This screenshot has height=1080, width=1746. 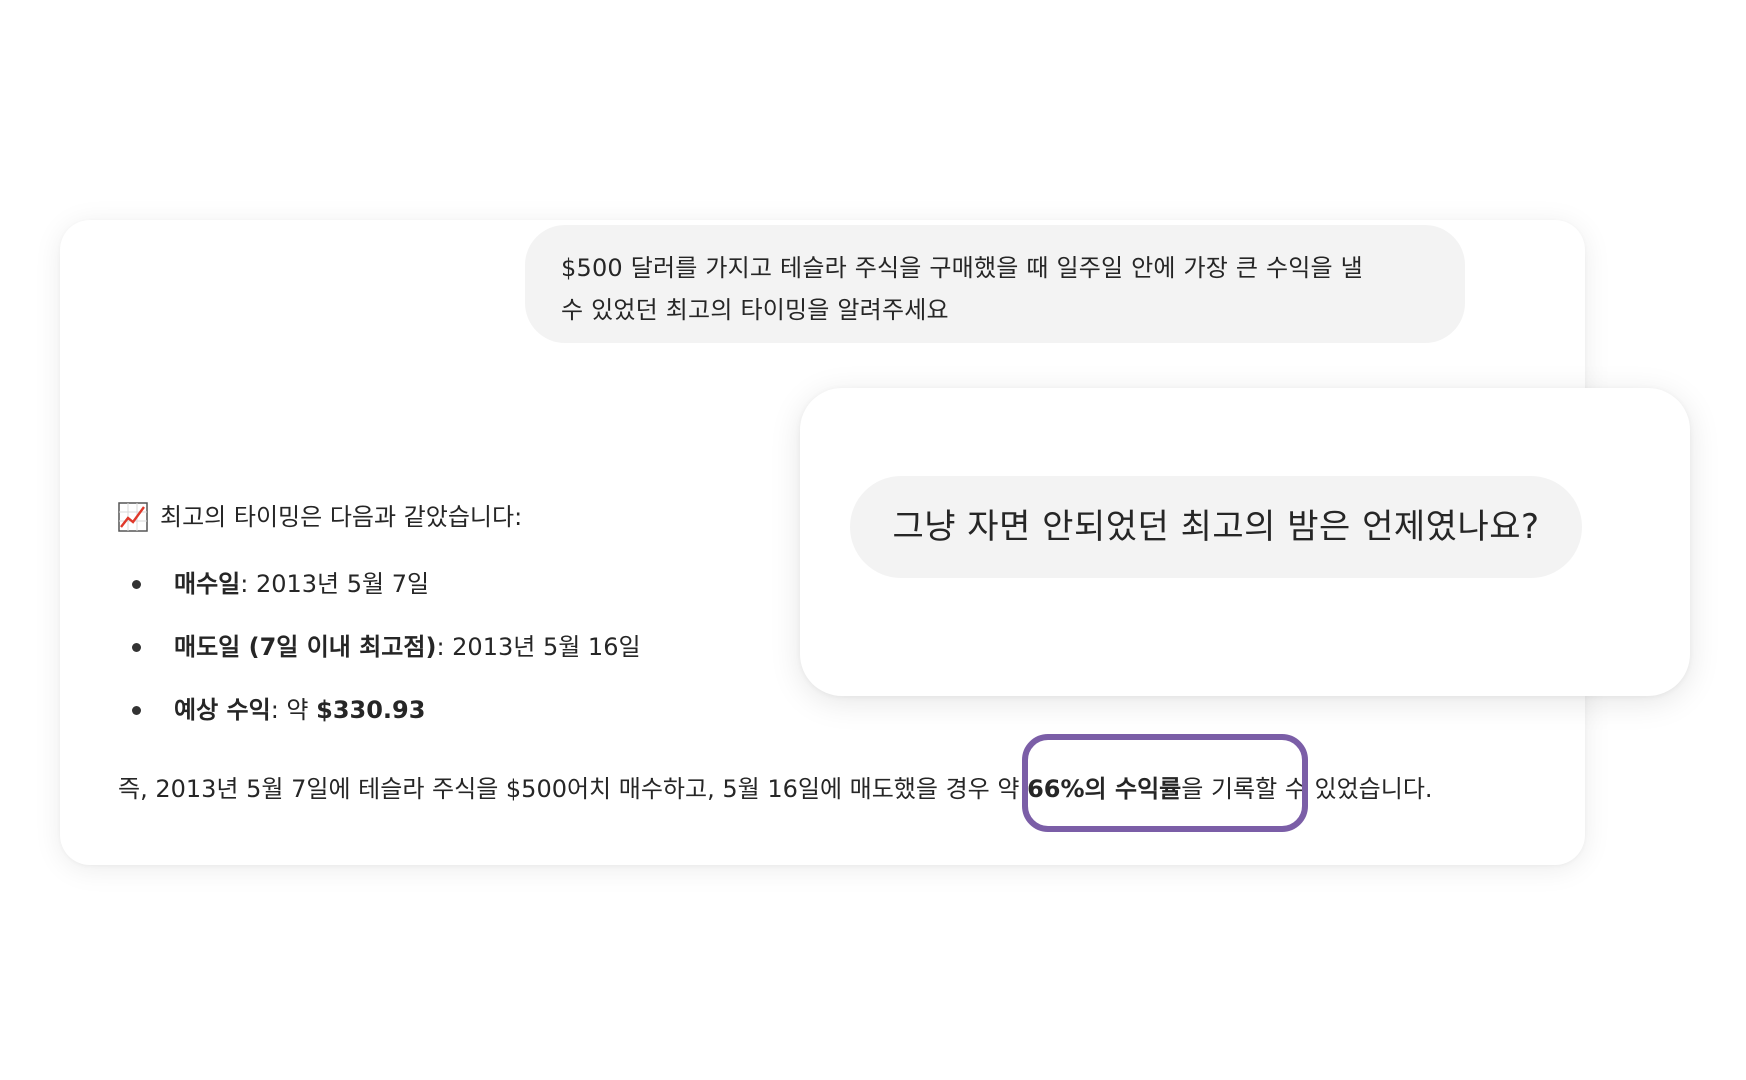 What do you see at coordinates (755, 310) in the screenshot?
I see `user-message-line-2: 수 있었던 최고의 타이밍을 알려주세요` at bounding box center [755, 310].